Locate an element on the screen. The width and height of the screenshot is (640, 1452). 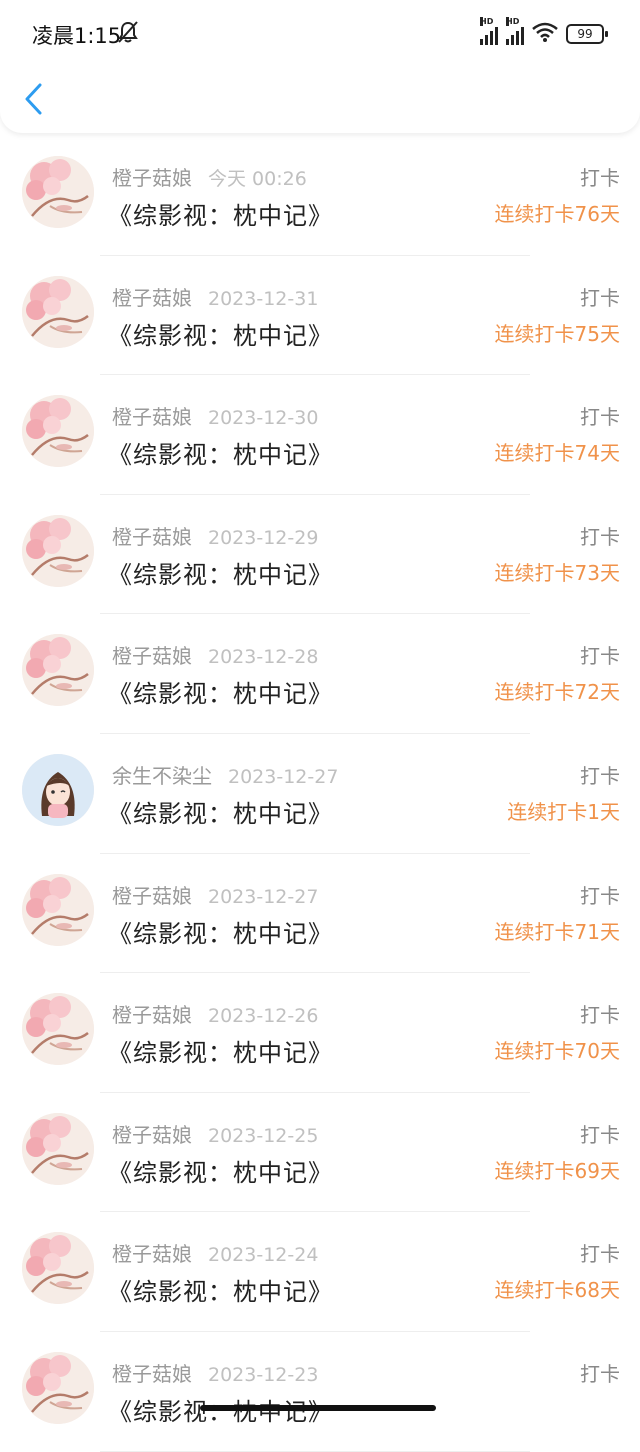
system-icons: HD HD 99 is located at coordinates (544, 31).